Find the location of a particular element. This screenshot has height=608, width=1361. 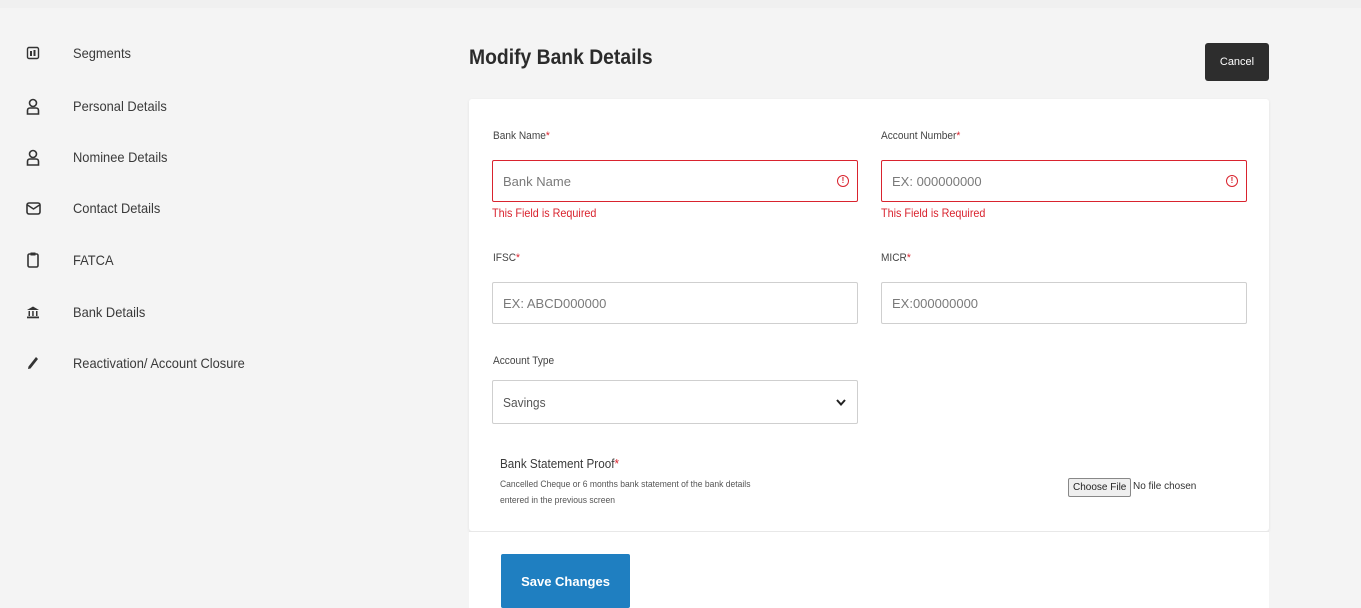

sidebar-item-nominee-details: Nominee Details is located at coordinates (95, 157).